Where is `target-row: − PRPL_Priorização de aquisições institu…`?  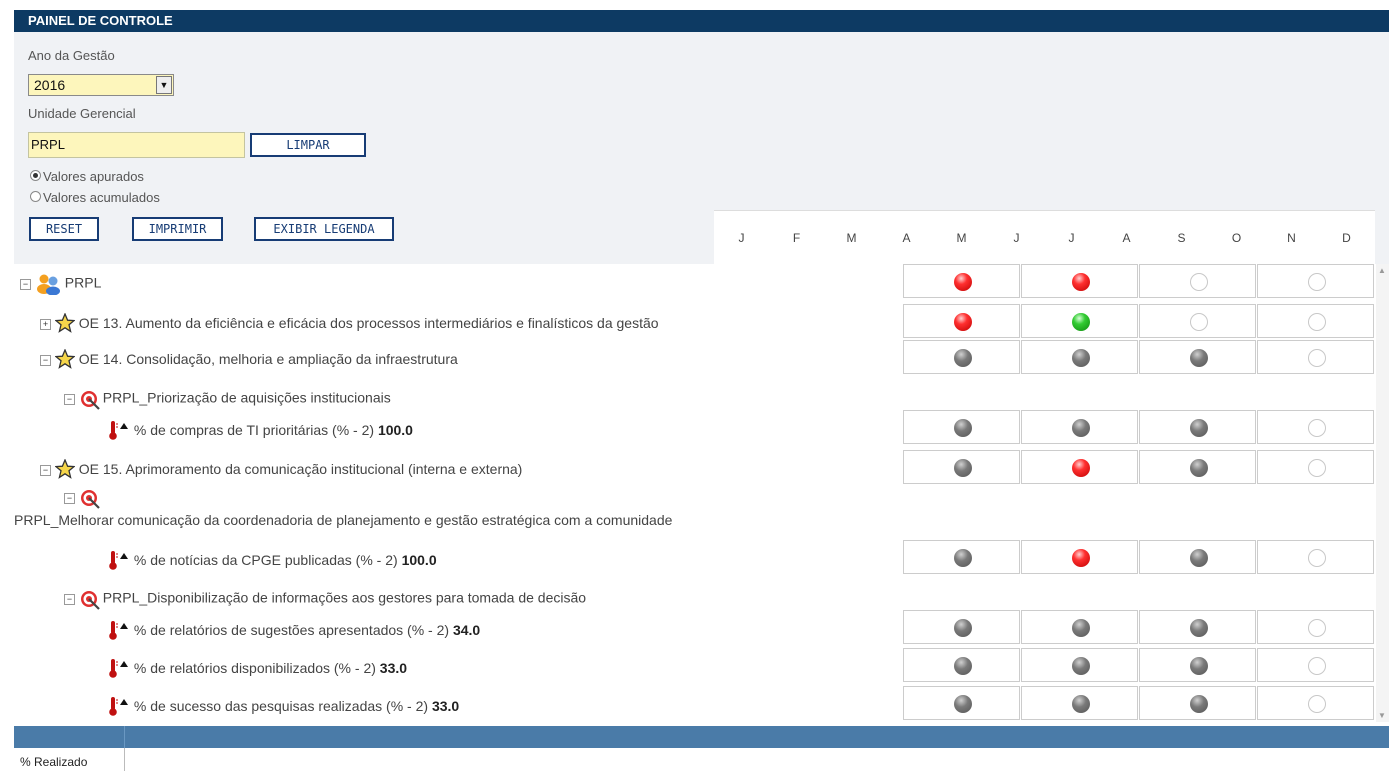
target-row: − PRPL_Priorização de aquisições institu… is located at coordinates (695, 395).